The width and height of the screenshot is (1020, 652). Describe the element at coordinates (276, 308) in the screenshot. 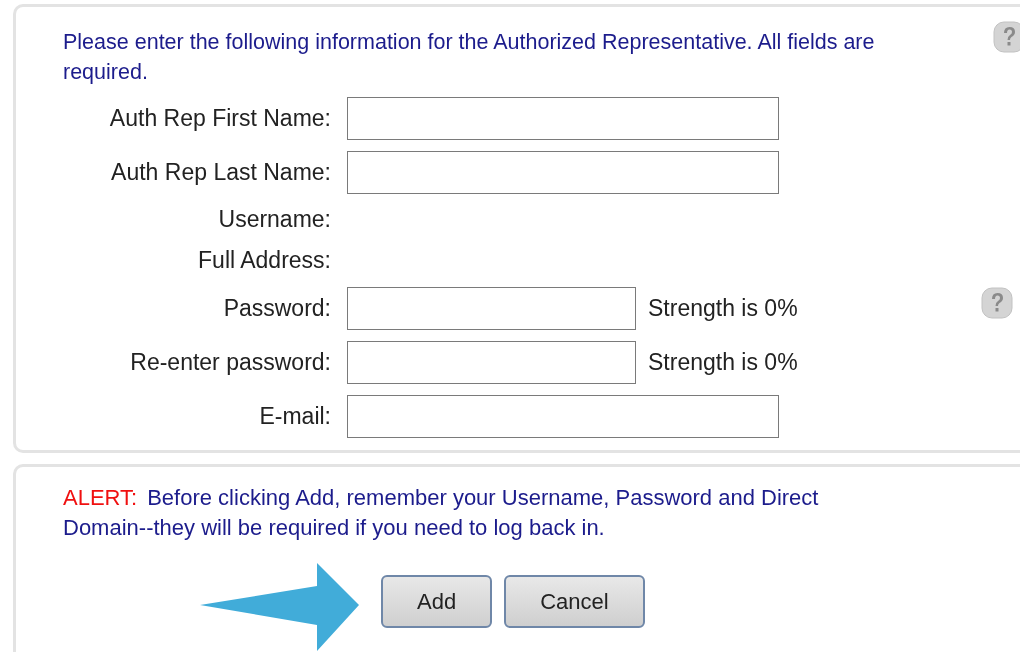

I see `field-label: Password:` at that location.